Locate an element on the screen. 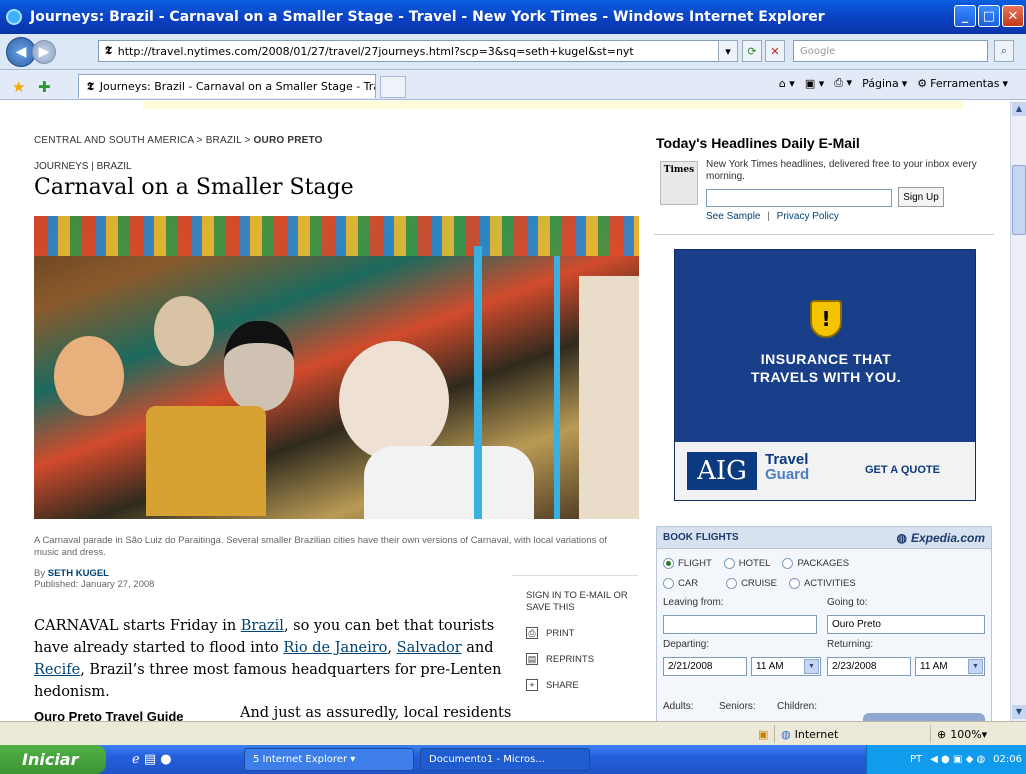 The image size is (1026, 774). sign-in-link: SIGN IN TO E-MAIL OR SAVE THIS is located at coordinates (575, 595).